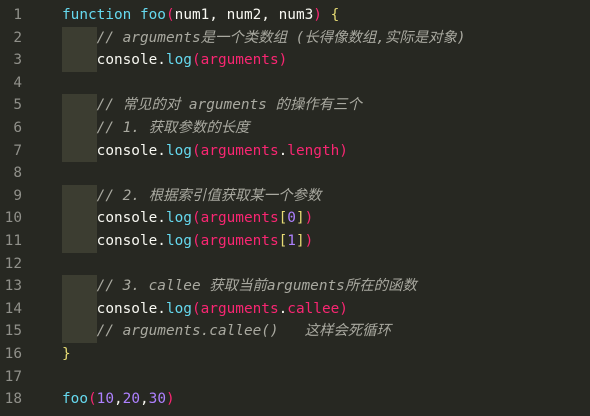  Describe the element at coordinates (17, 105) in the screenshot. I see `line-number: 5` at that location.